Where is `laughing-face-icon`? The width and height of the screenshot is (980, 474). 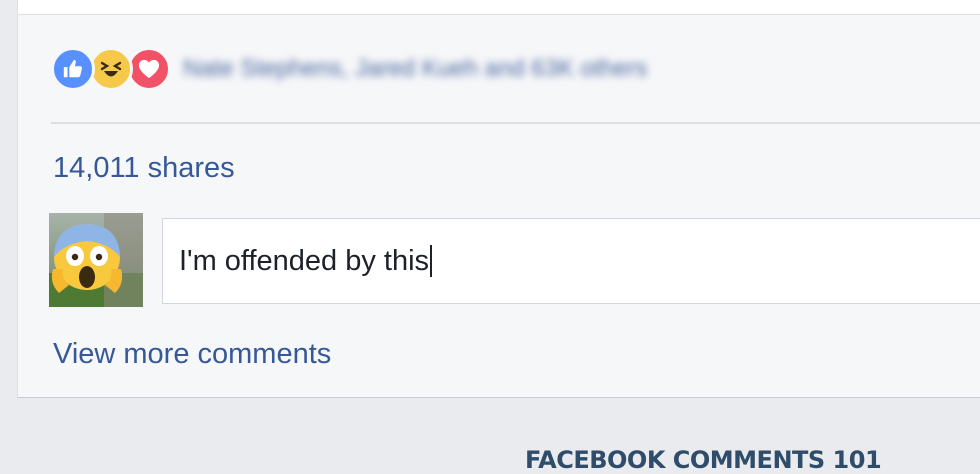 laughing-face-icon is located at coordinates (111, 69).